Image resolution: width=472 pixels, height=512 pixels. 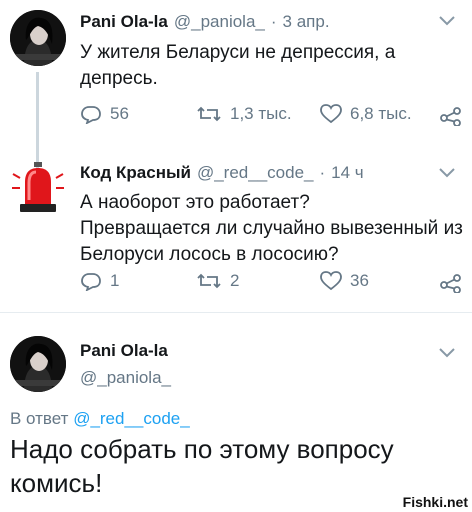 What do you see at coordinates (306, 22) in the screenshot?
I see `tweet-date: 3 апр.` at bounding box center [306, 22].